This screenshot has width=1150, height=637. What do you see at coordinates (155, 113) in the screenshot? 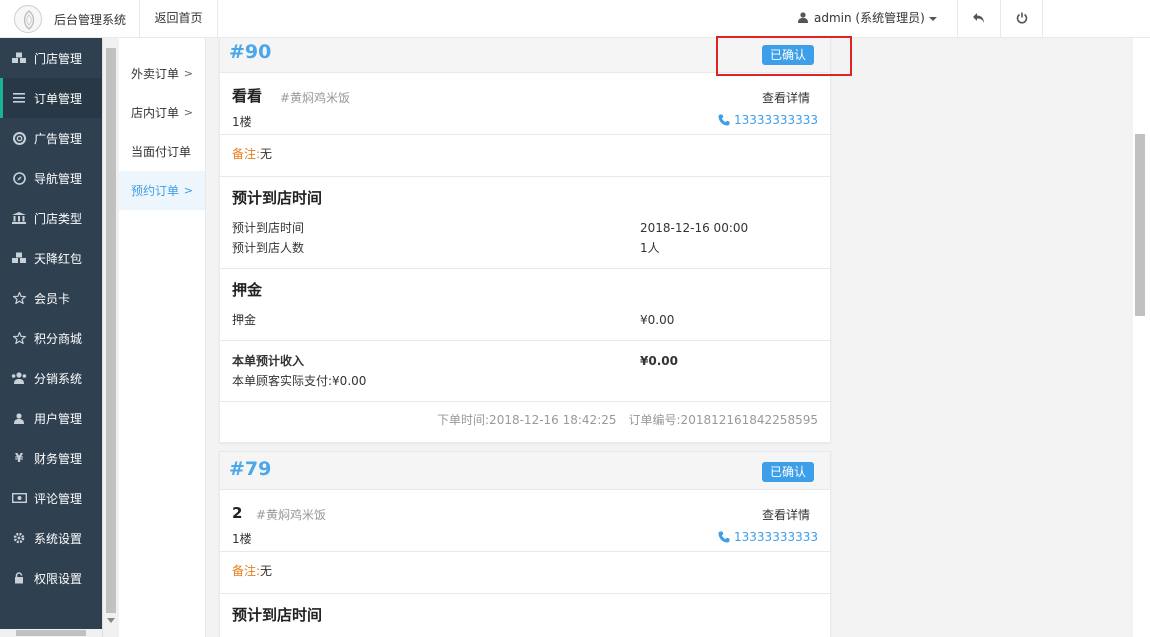
I see `submenu-label: 店内订单` at bounding box center [155, 113].